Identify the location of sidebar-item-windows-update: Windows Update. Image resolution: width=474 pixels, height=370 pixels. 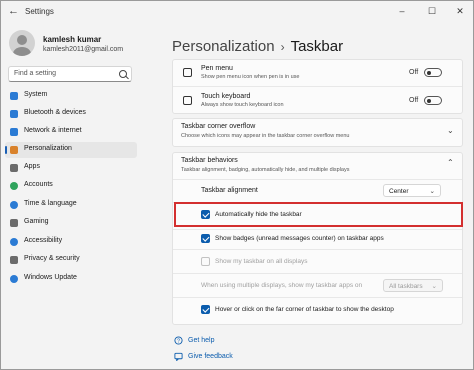
(71, 279).